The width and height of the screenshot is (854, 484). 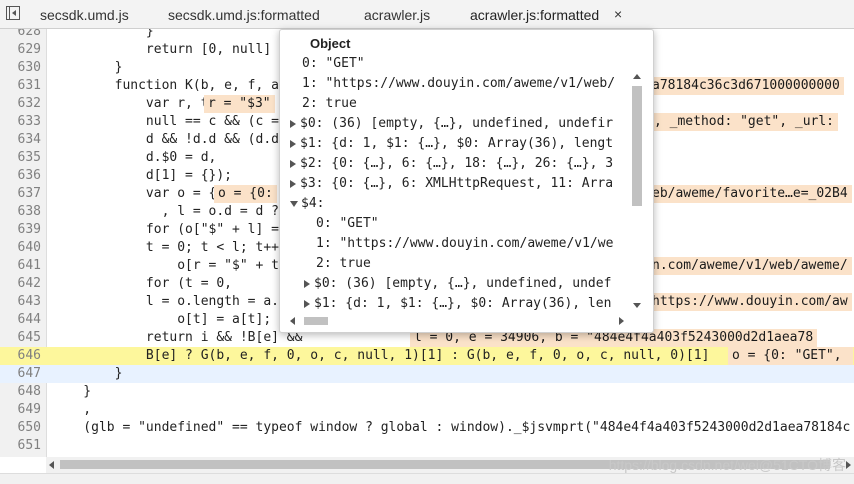 I want to click on popover-vertical-scrollbar, so click(x=637, y=190).